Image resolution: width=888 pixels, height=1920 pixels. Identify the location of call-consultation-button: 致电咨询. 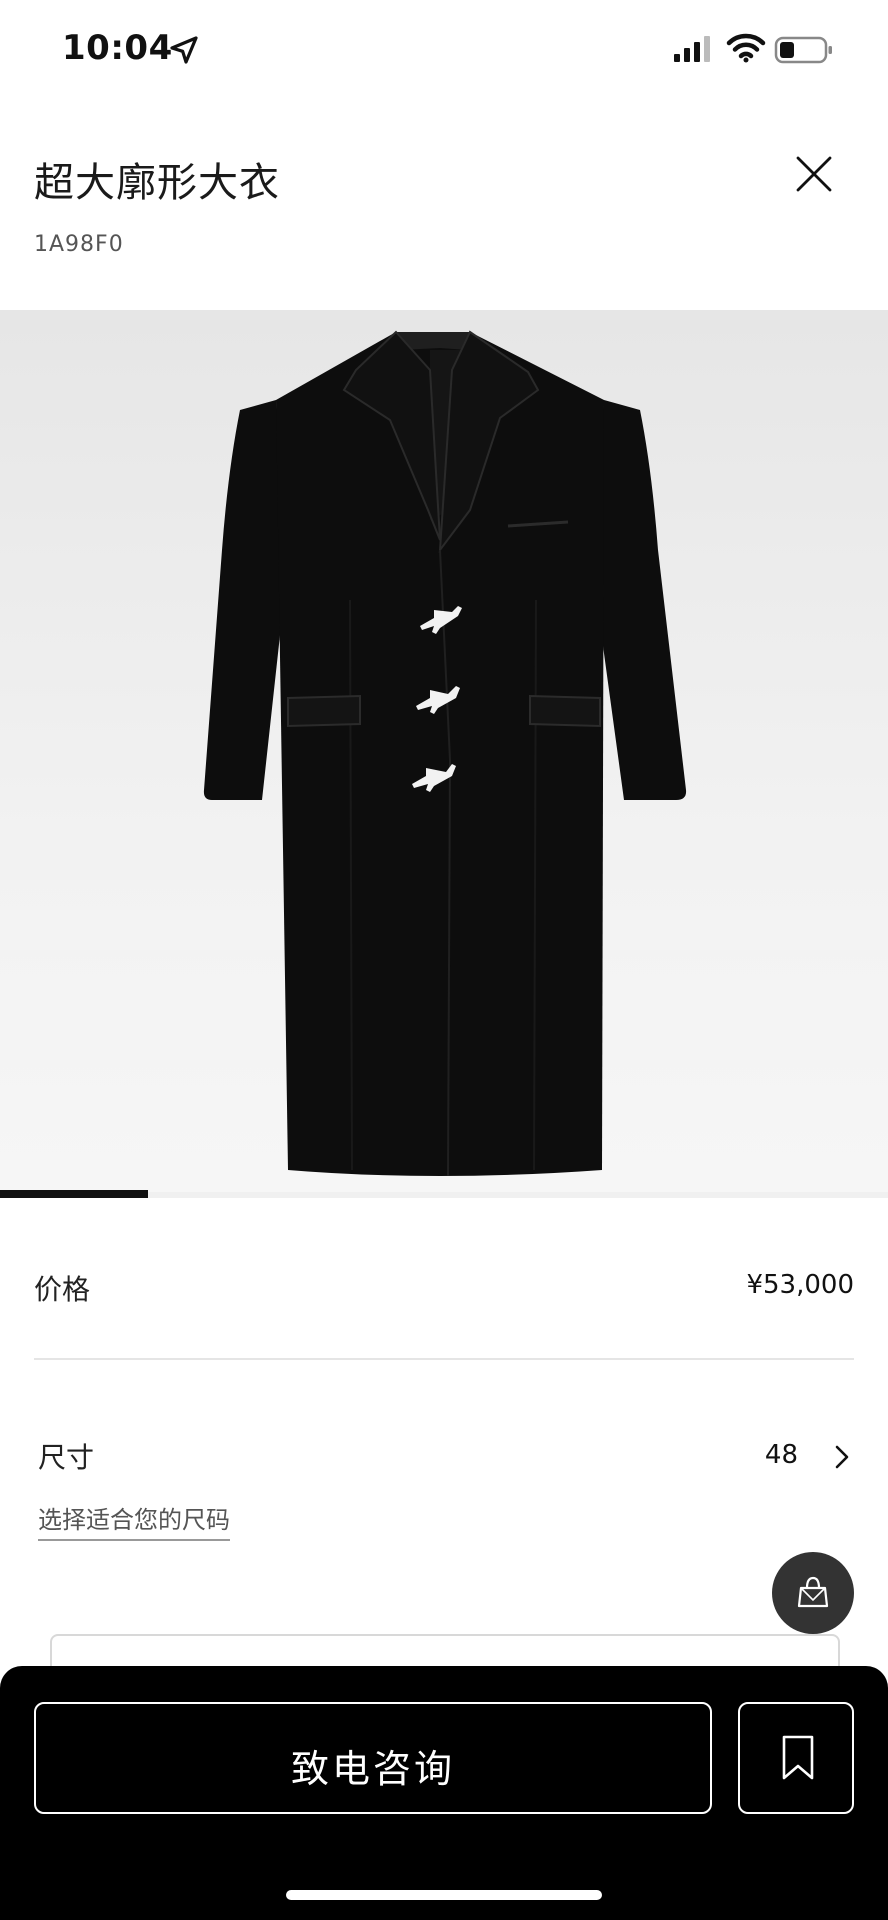
(373, 1758).